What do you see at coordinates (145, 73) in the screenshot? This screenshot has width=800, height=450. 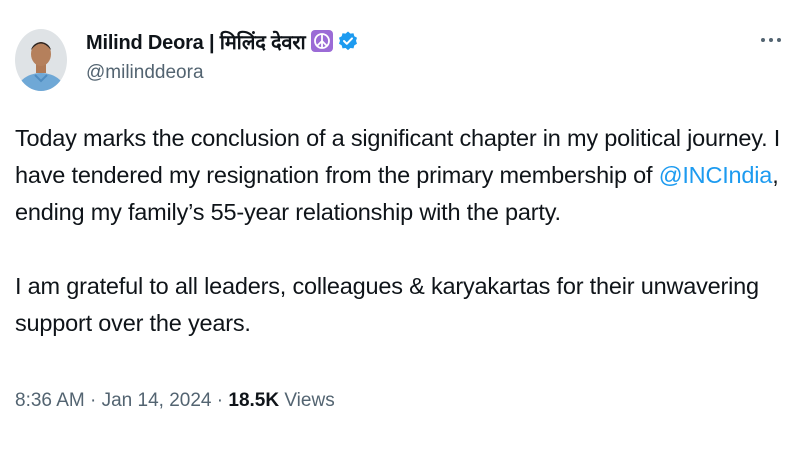 I see `author-handle: @milinddeora` at bounding box center [145, 73].